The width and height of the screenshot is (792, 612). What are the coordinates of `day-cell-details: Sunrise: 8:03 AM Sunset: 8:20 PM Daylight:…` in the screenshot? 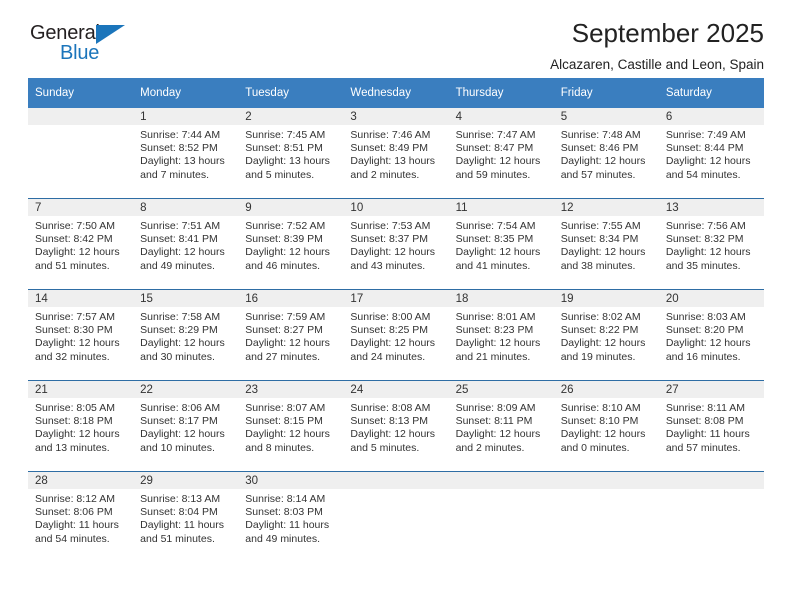 It's located at (711, 335).